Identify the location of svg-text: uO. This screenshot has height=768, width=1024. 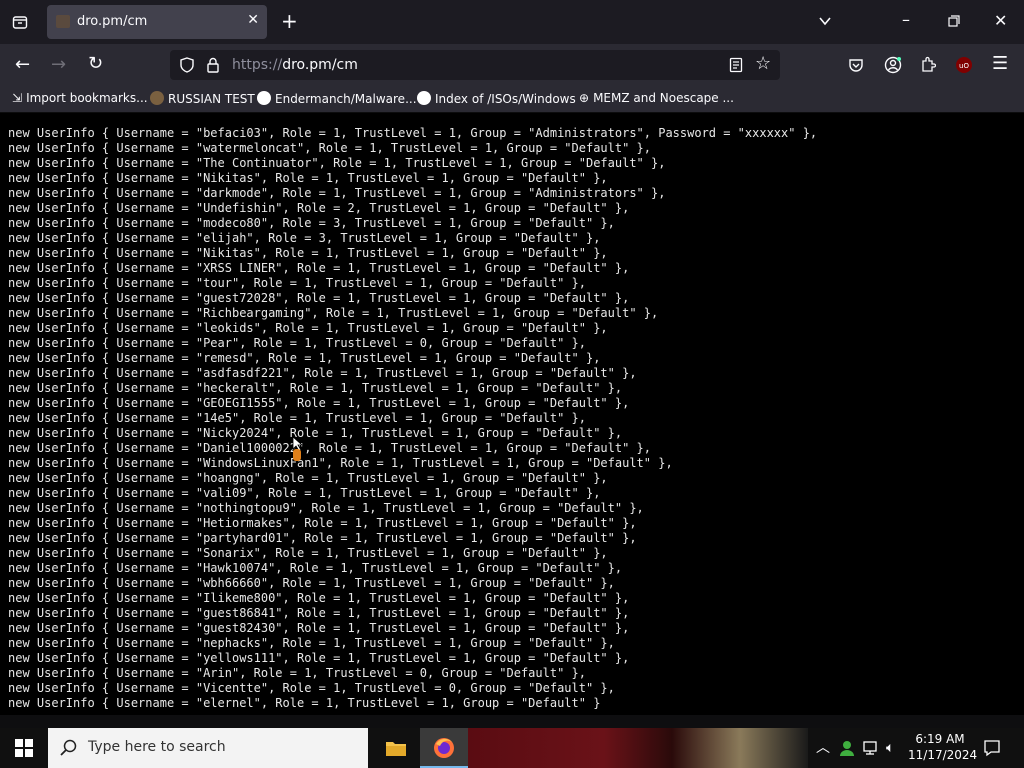
(964, 66).